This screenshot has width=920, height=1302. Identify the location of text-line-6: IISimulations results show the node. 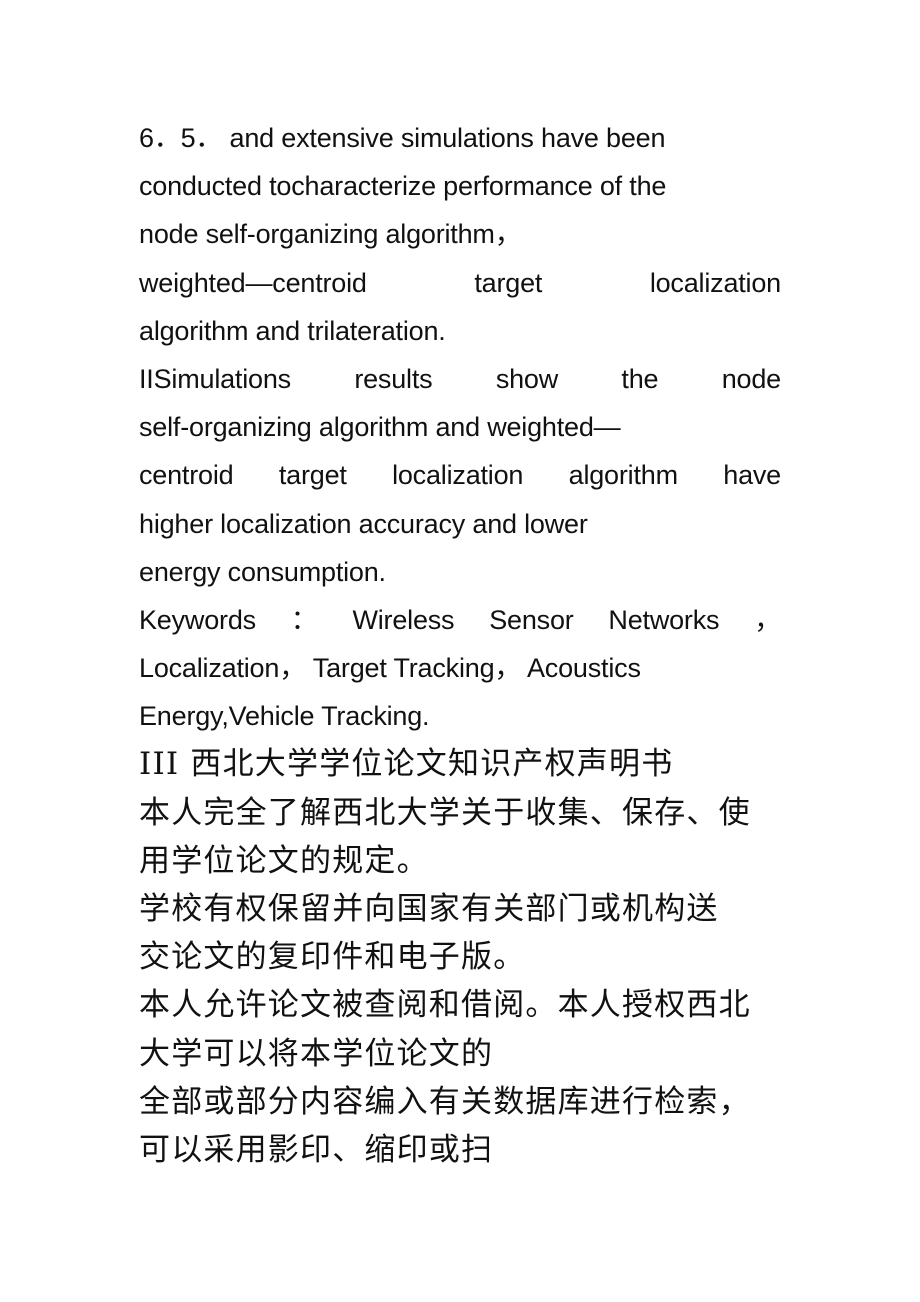
(460, 379).